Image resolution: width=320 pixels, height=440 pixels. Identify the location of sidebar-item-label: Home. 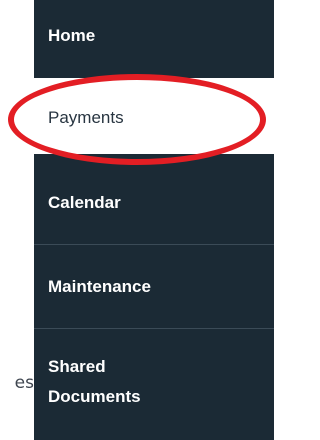
(72, 35).